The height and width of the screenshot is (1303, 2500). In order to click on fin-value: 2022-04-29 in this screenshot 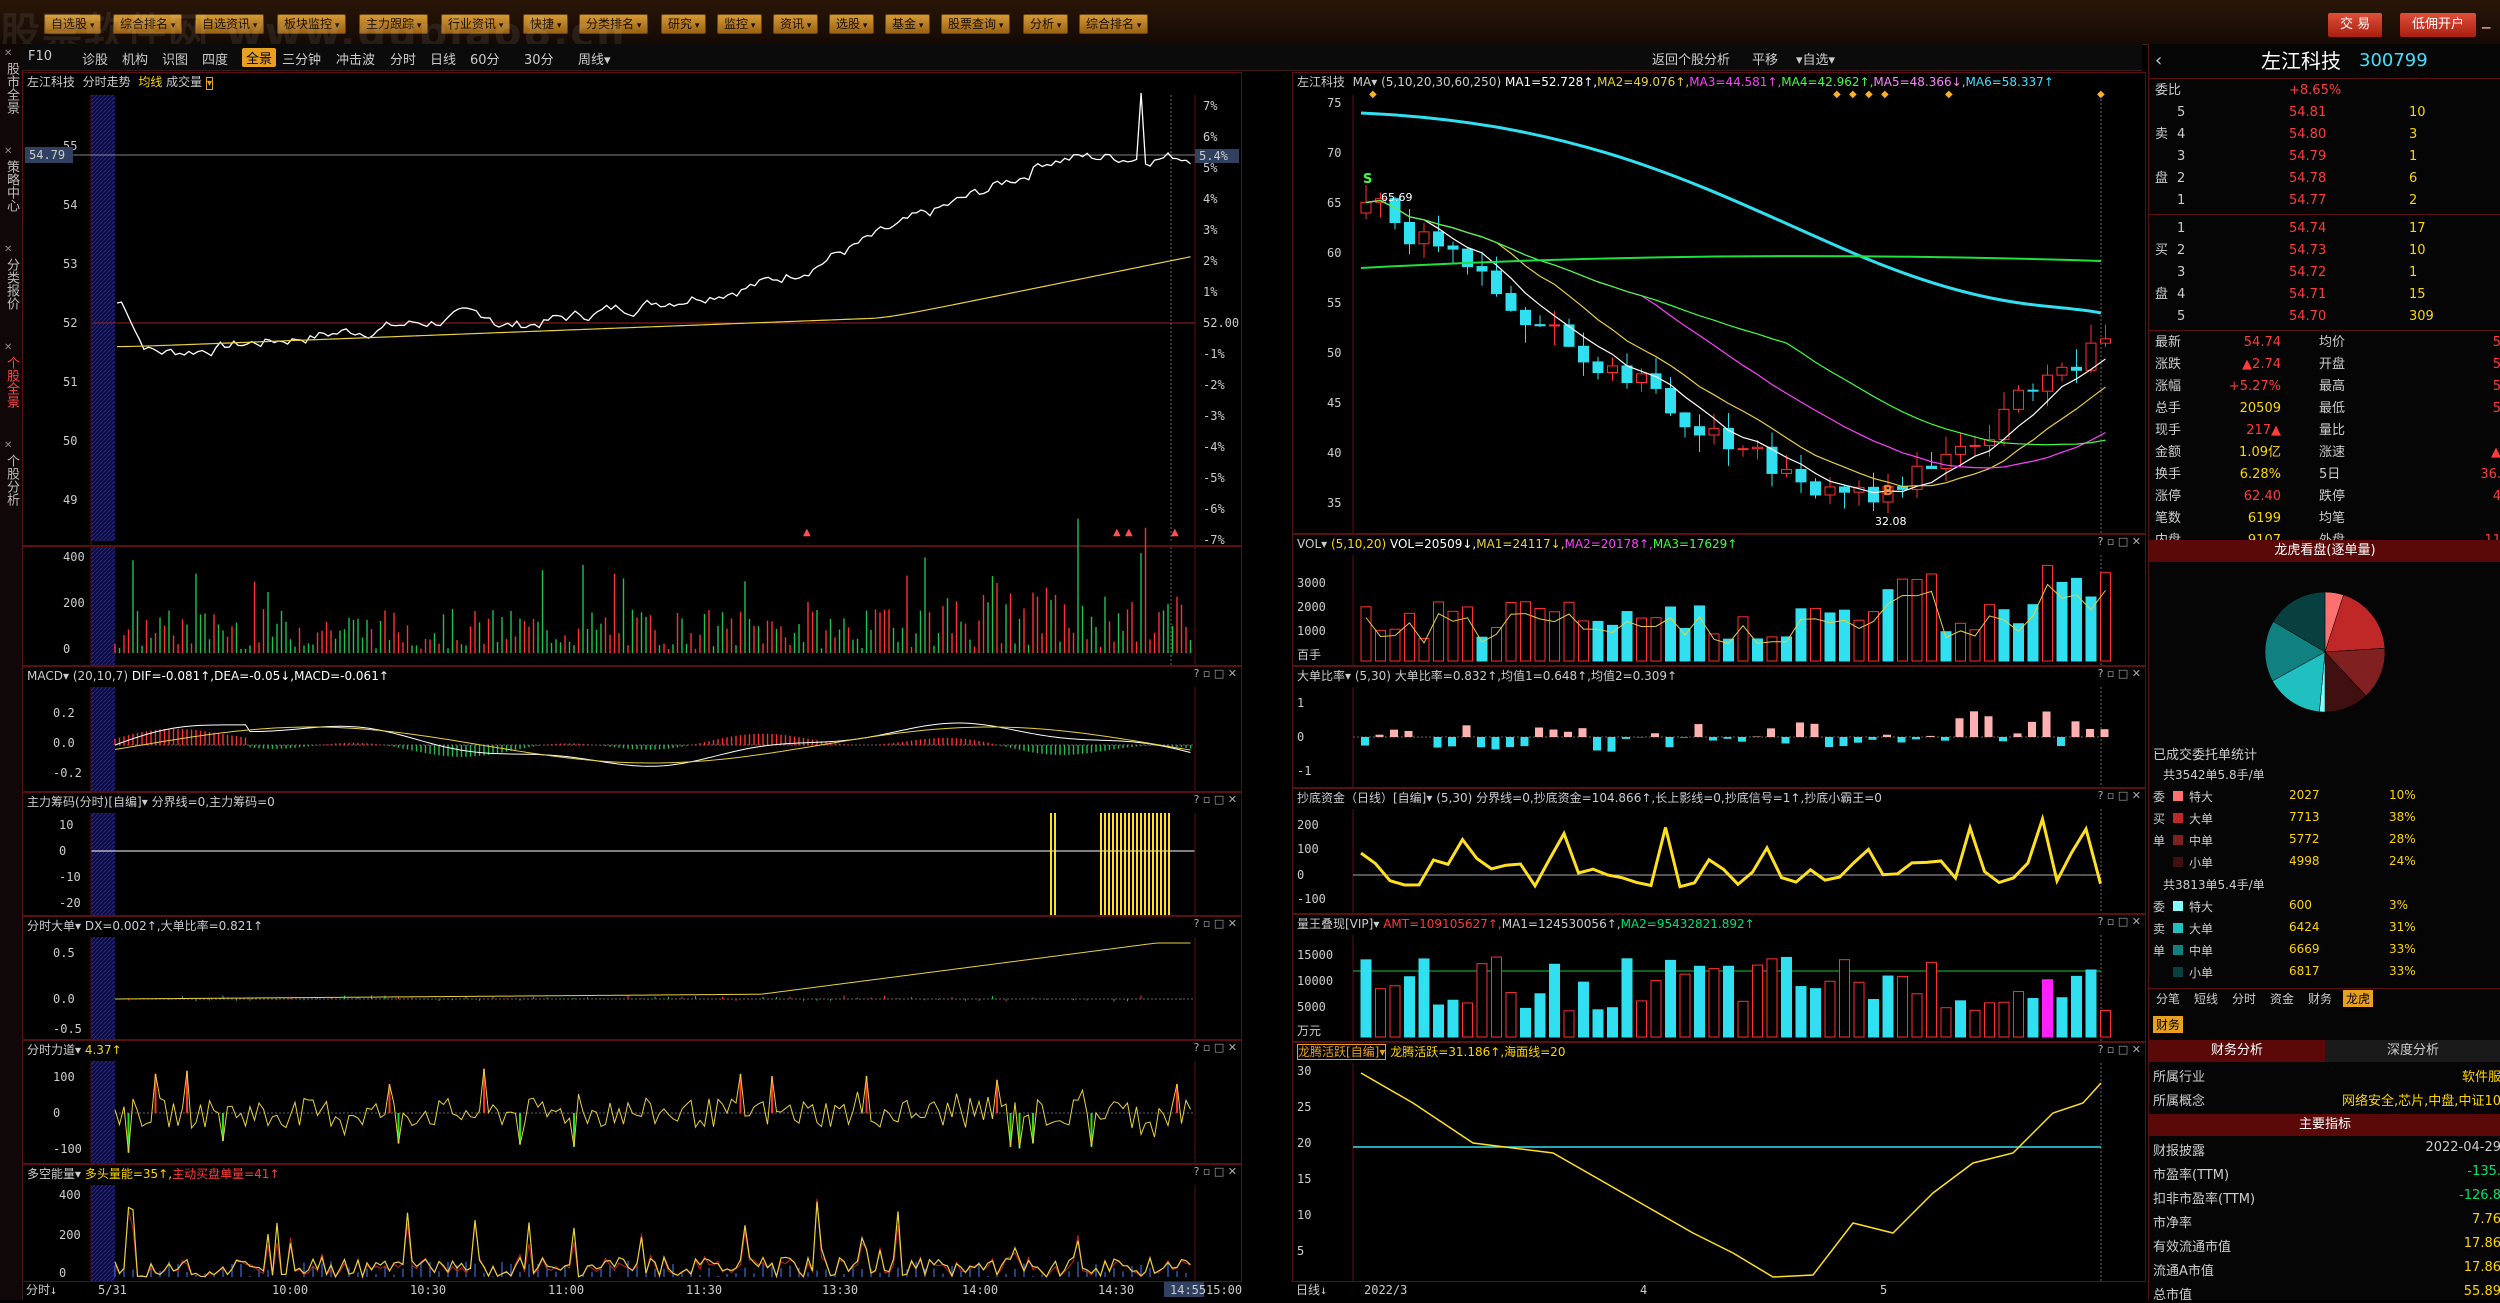, I will do `click(2462, 1147)`.